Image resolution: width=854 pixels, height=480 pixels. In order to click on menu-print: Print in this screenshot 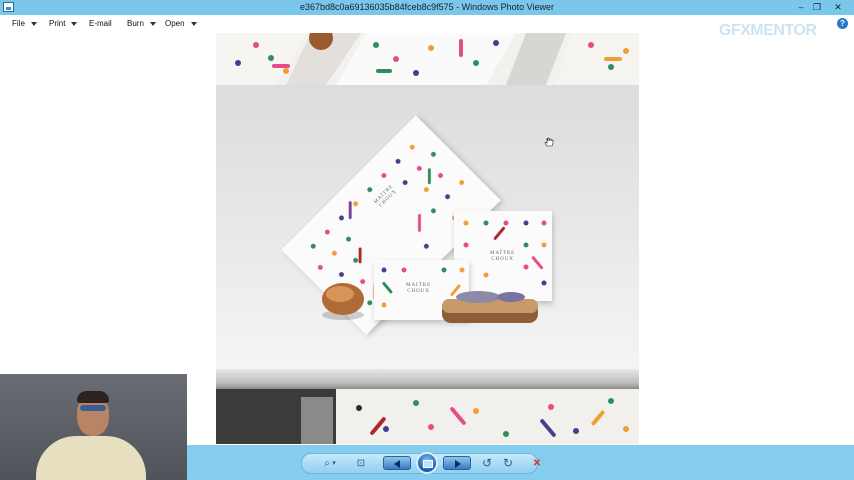, I will do `click(63, 23)`.